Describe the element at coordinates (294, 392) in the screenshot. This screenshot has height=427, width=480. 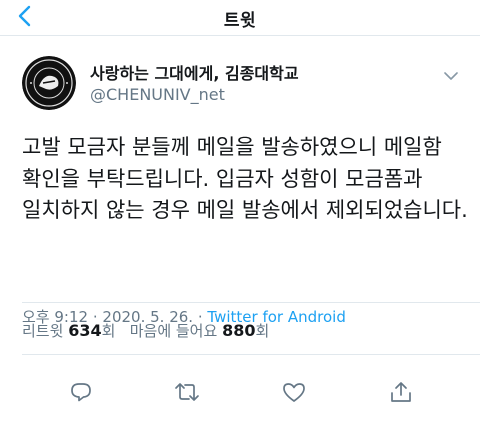
I see `heart-icon` at that location.